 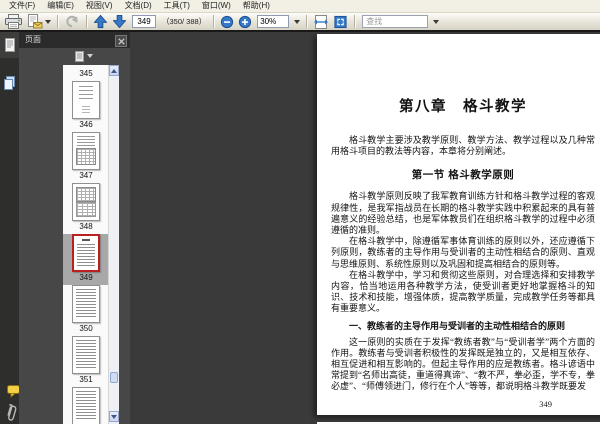 What do you see at coordinates (395, 21) in the screenshot?
I see `search-input` at bounding box center [395, 21].